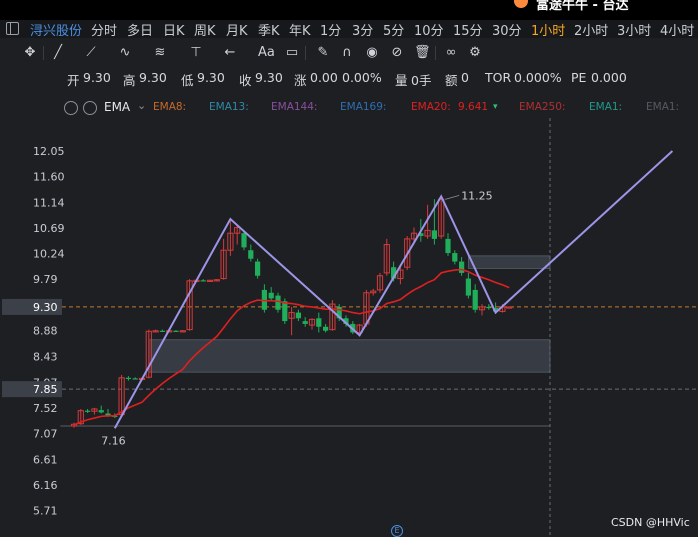 This screenshot has height=537, width=698. Describe the element at coordinates (542, 107) in the screenshot. I see `ema250-label: EMA250:` at that location.